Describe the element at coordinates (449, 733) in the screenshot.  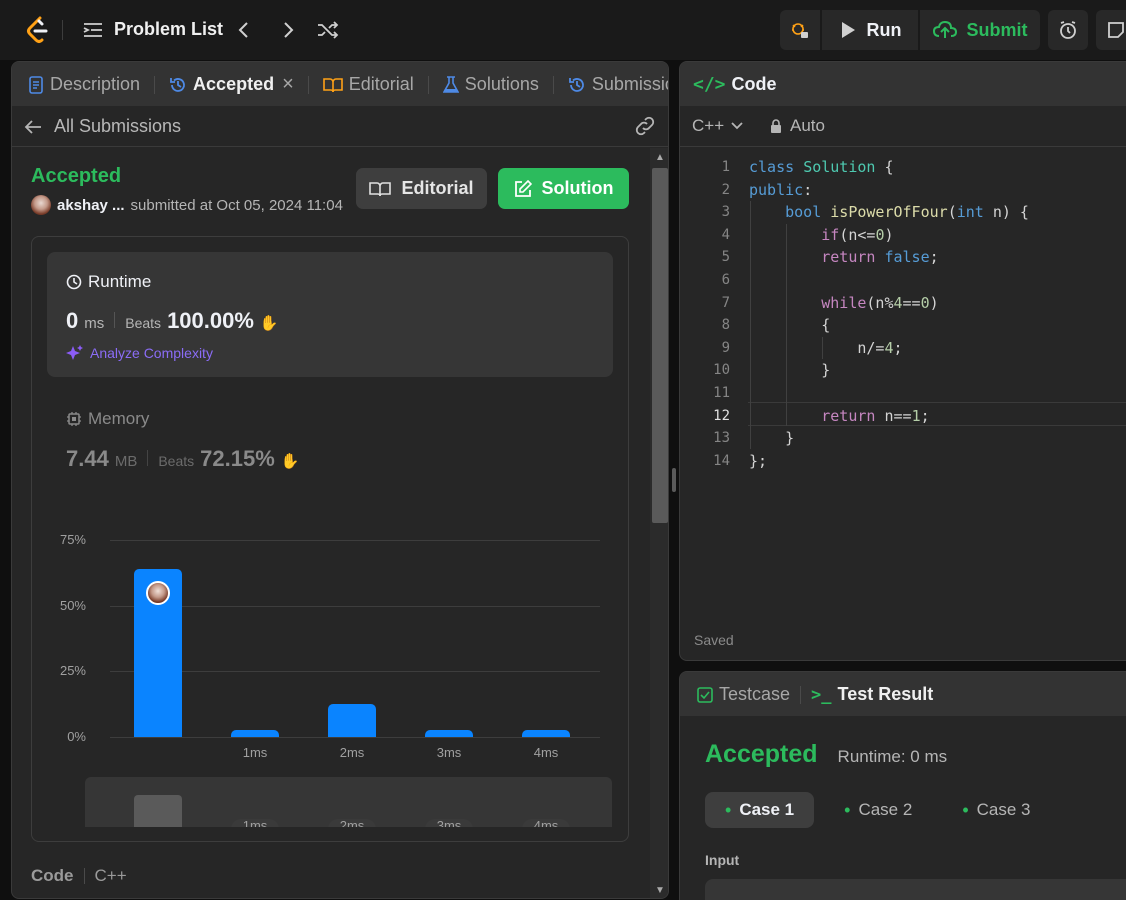
I see `chart-bar-3ms` at that location.